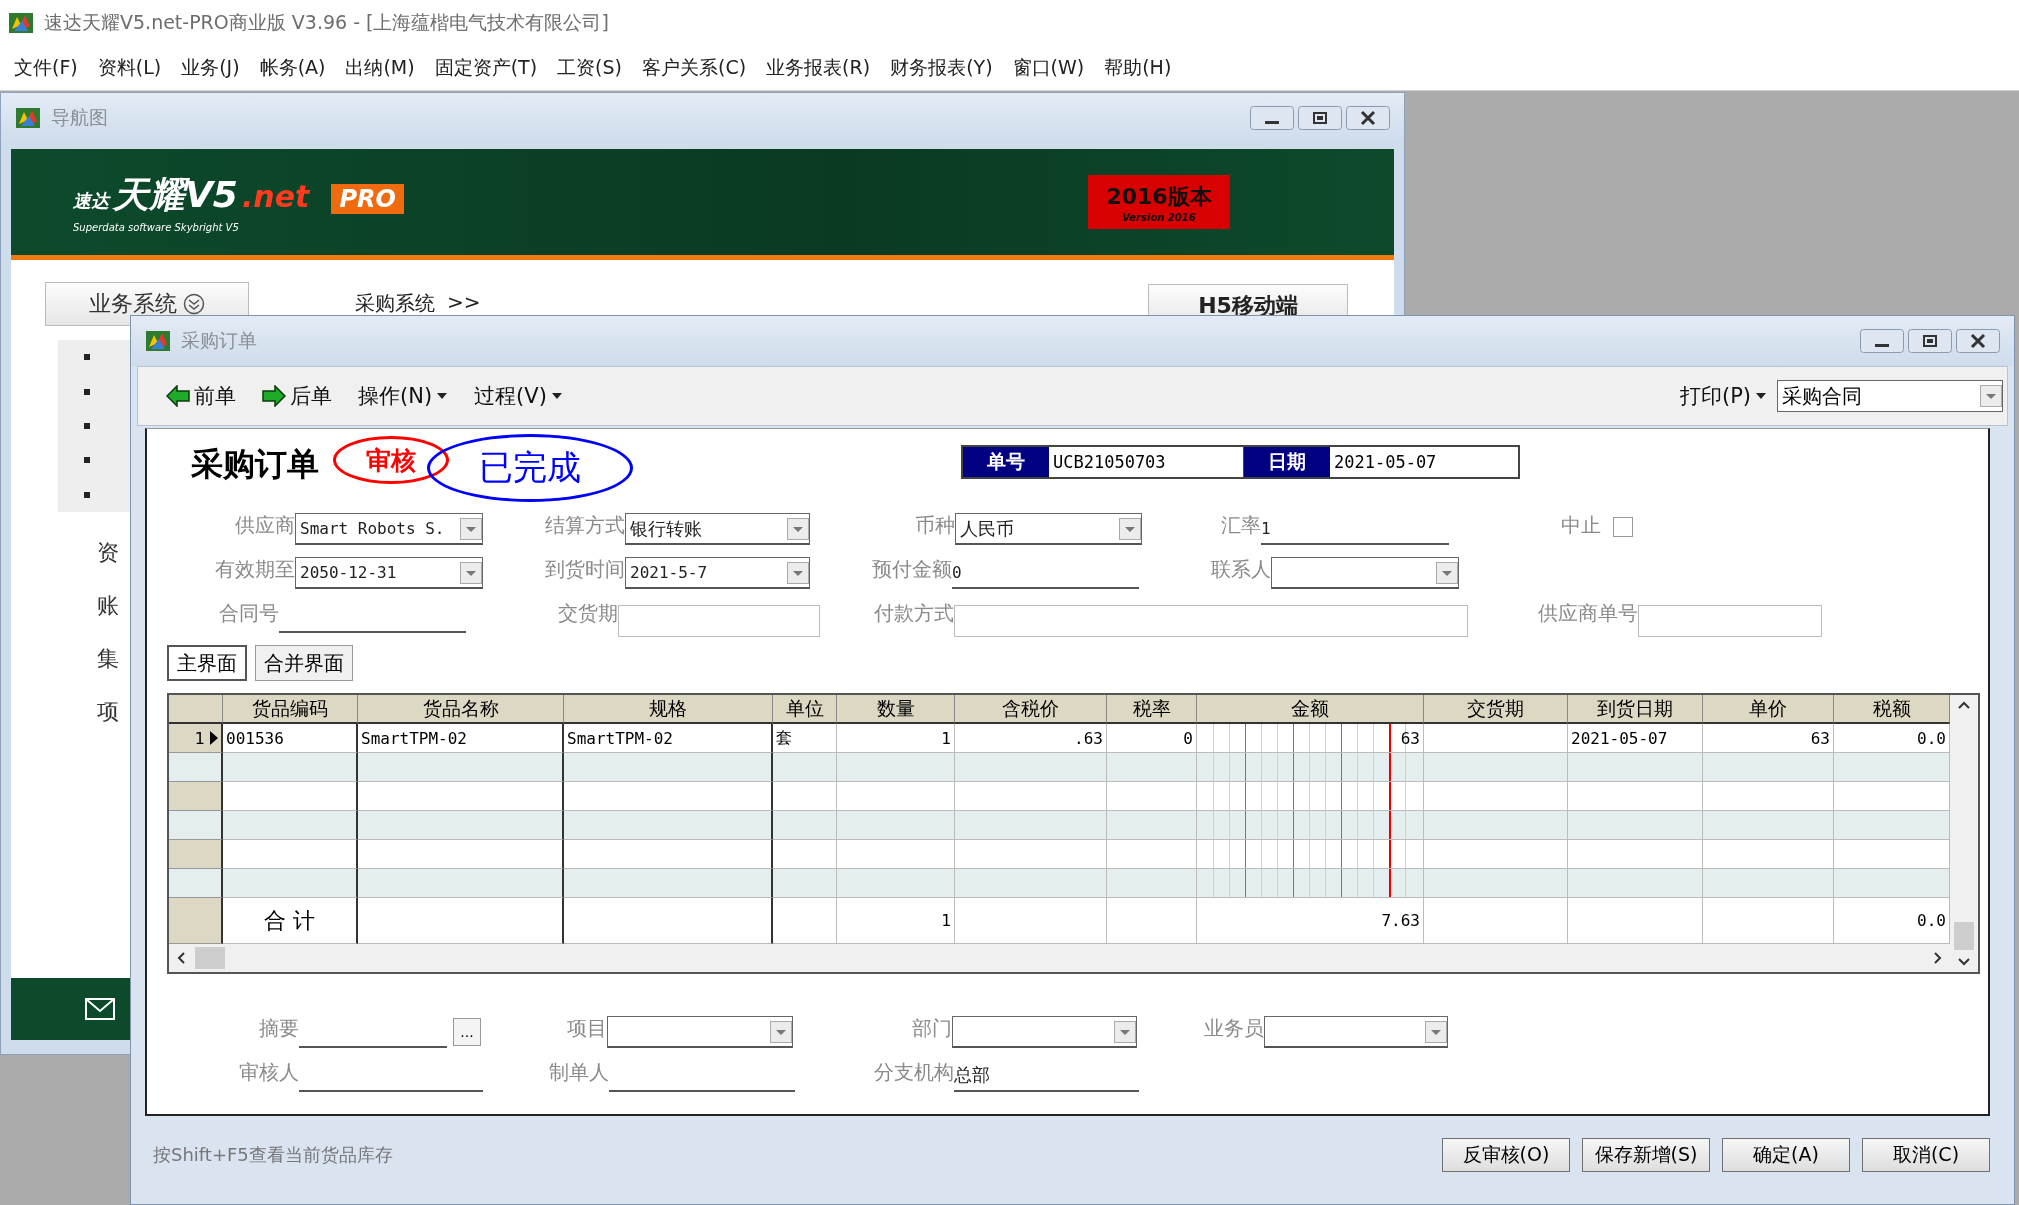  What do you see at coordinates (46, 67) in the screenshot?
I see `menu-item: 文件(F)` at bounding box center [46, 67].